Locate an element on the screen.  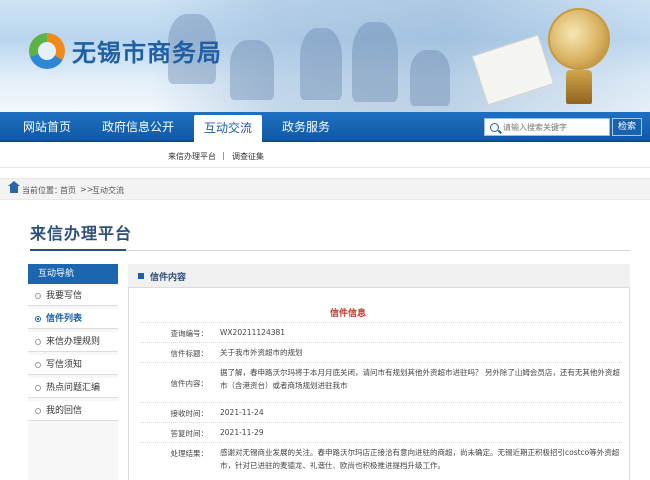
search-box is located at coordinates (547, 127).